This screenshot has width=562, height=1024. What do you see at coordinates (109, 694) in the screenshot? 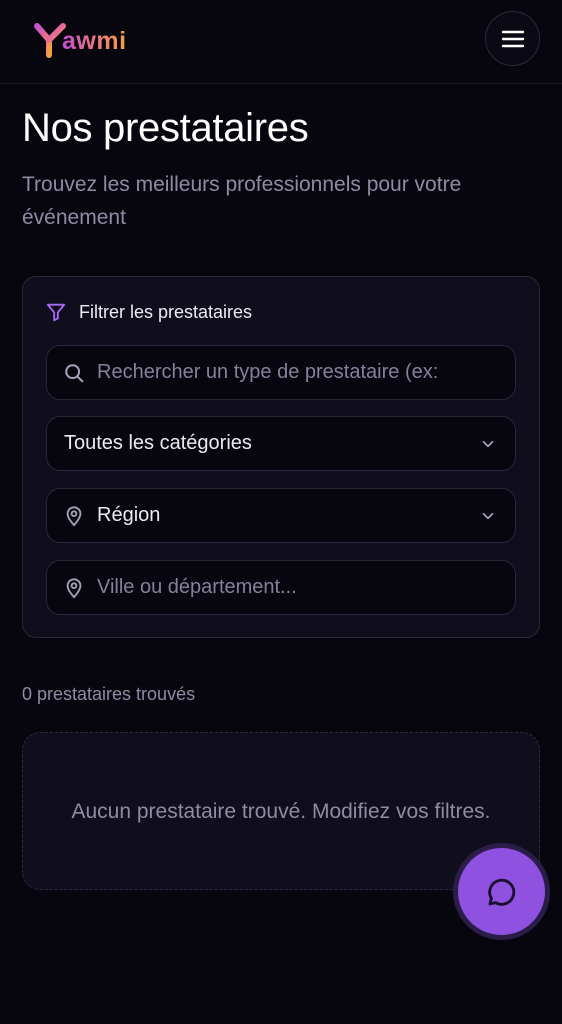
I see `results-count: 0 prestataires trouvés` at bounding box center [109, 694].